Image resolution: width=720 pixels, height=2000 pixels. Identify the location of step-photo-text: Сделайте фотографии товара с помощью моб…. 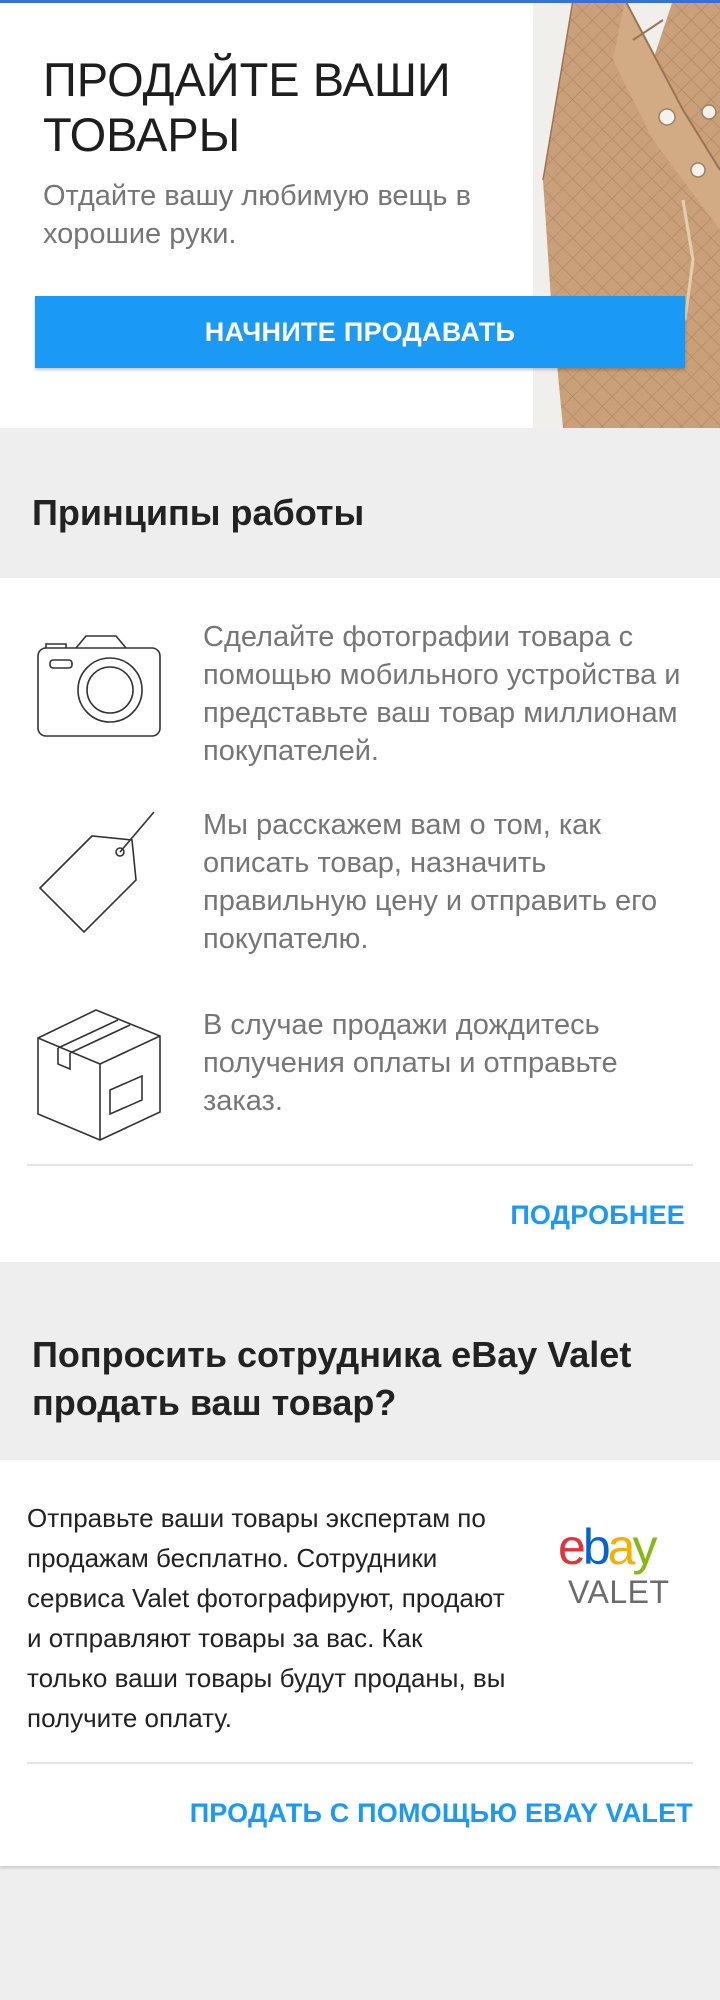
(442, 694).